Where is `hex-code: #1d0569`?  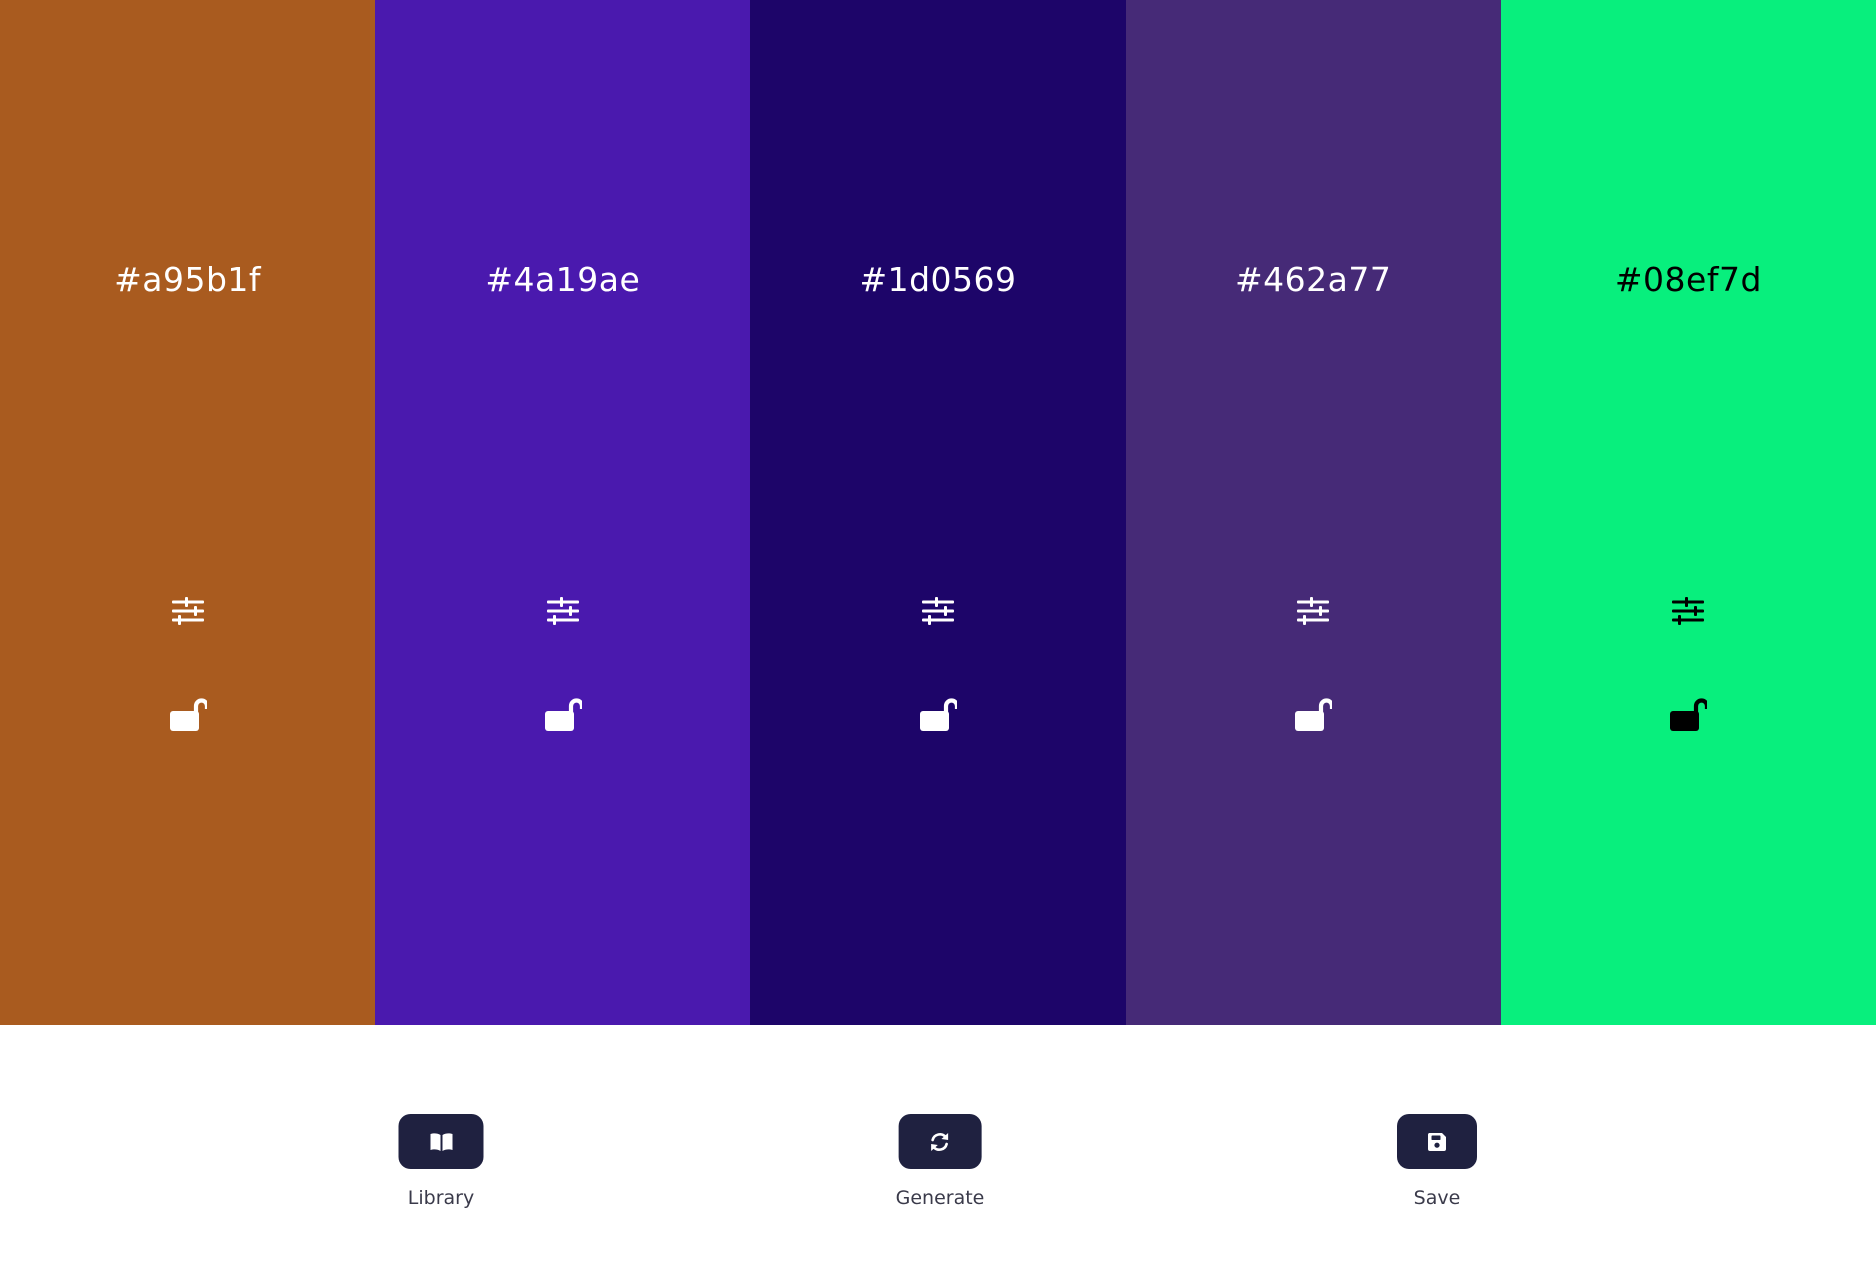
hex-code: #1d0569 is located at coordinates (937, 280).